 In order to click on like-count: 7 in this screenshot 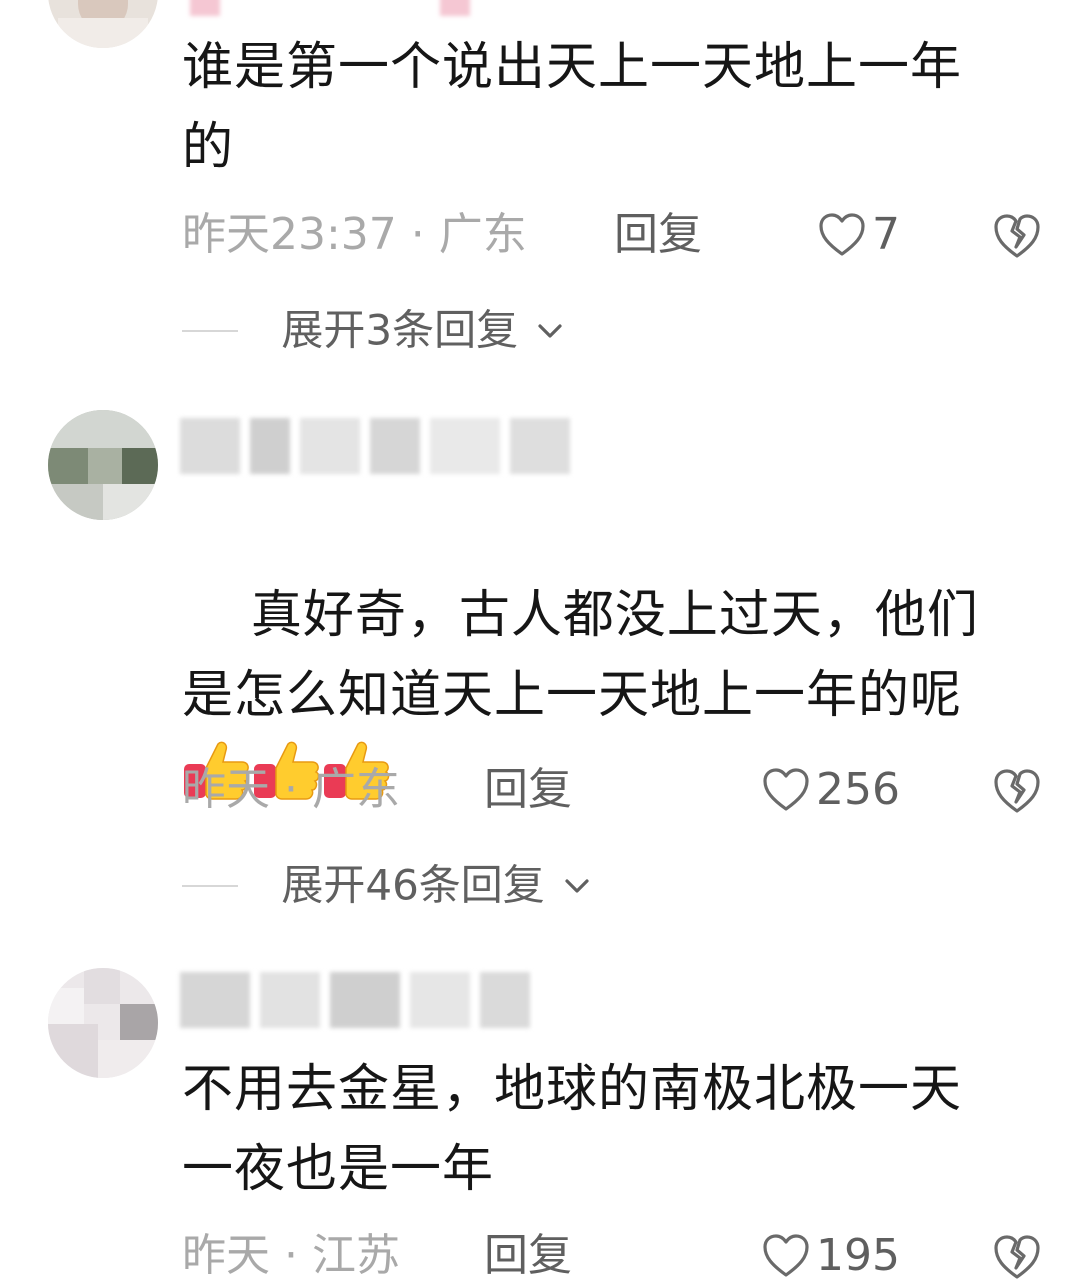, I will do `click(886, 234)`.